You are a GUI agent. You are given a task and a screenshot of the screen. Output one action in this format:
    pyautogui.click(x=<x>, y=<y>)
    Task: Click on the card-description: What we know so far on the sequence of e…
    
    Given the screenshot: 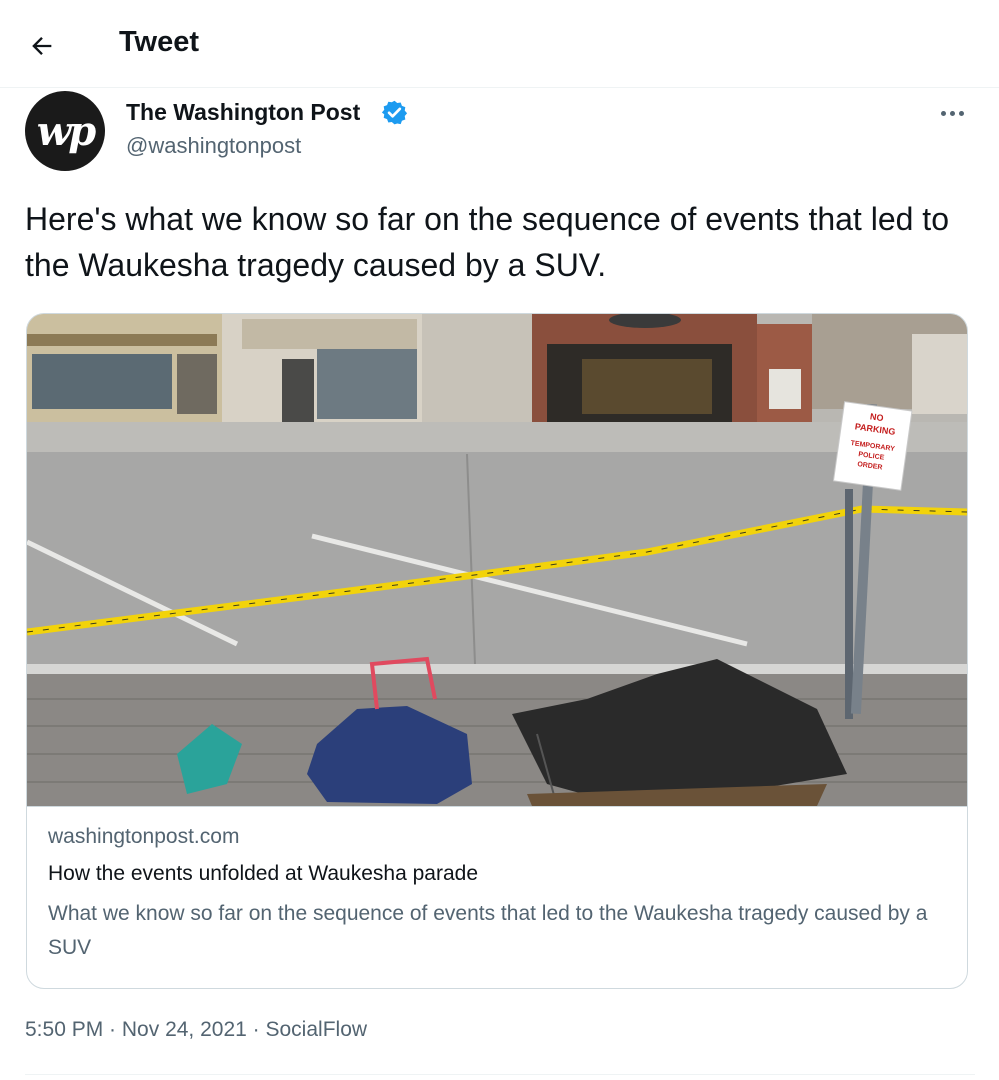 What is the action you would take?
    pyautogui.click(x=488, y=930)
    